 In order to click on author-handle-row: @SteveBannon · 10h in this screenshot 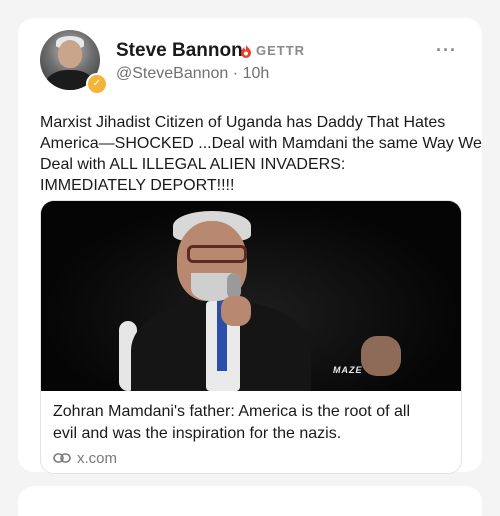, I will do `click(192, 74)`.